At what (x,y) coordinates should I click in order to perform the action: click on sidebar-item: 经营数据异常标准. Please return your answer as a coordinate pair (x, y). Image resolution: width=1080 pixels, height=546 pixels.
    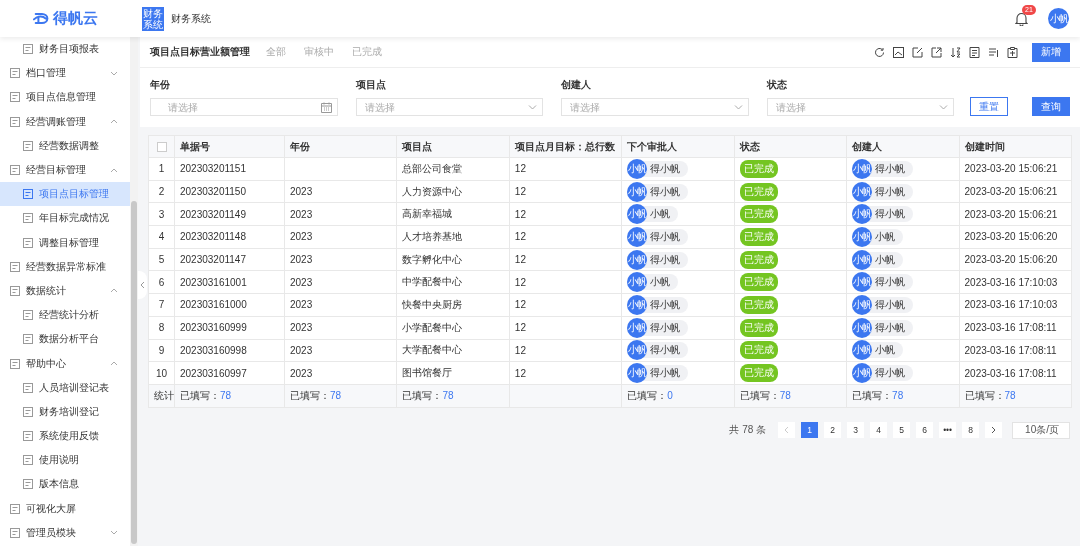
    Looking at the image, I should click on (65, 266).